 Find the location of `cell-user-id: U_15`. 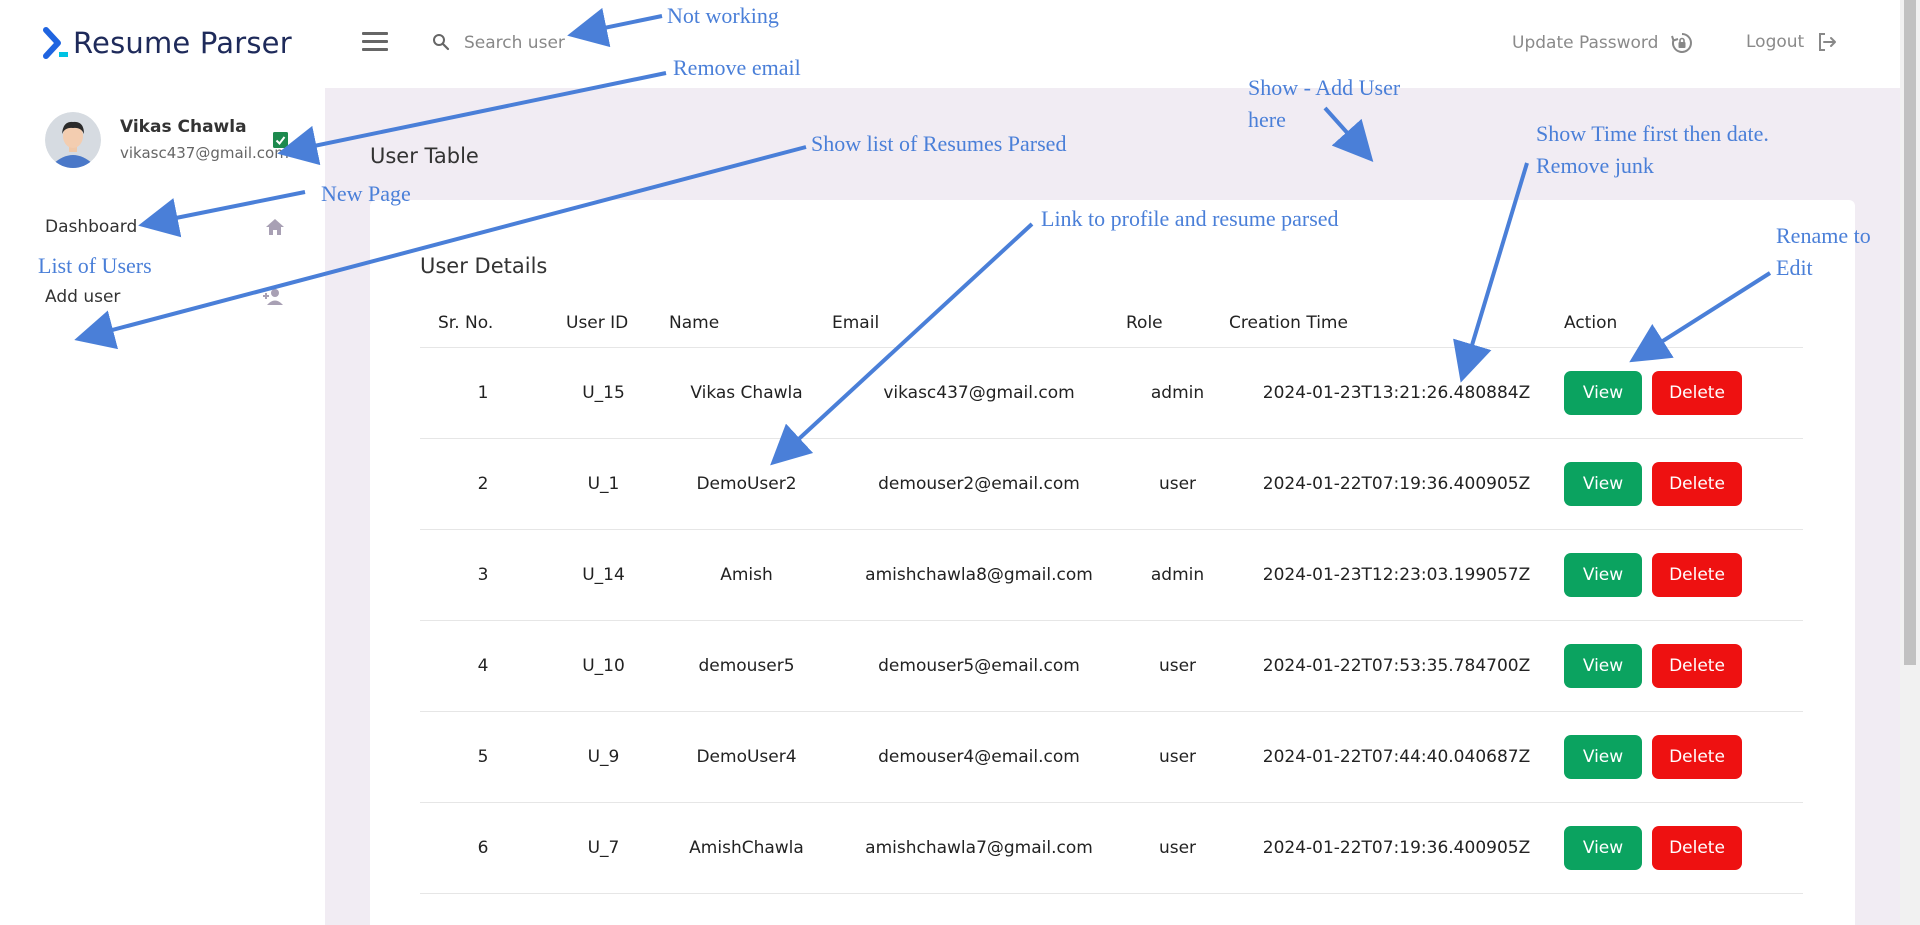

cell-user-id: U_15 is located at coordinates (603, 393).